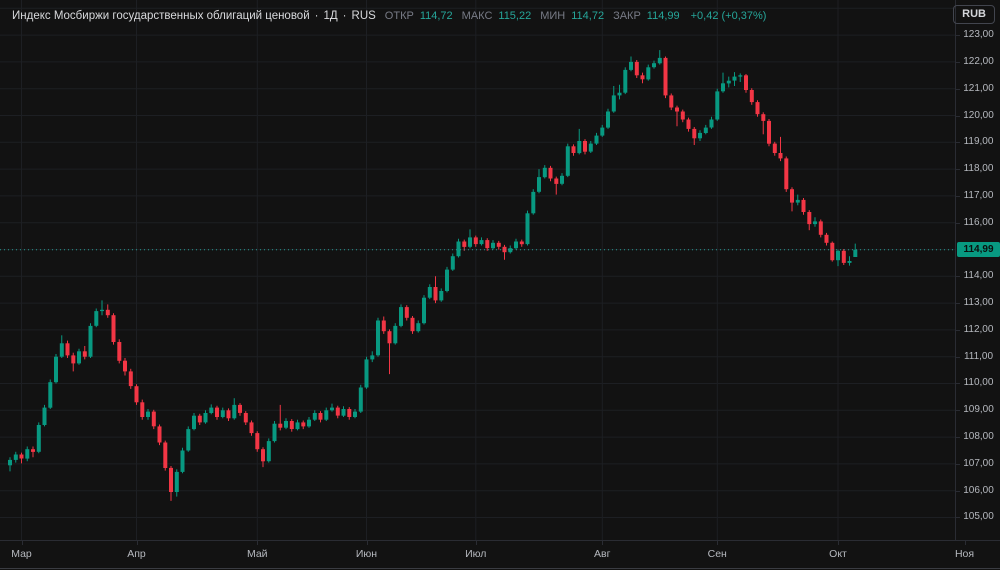  Describe the element at coordinates (978, 115) in the screenshot. I see `price-axis-label: 120,00` at that location.